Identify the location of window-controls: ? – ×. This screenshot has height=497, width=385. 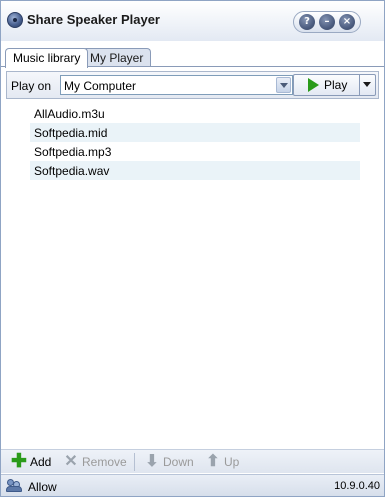
(327, 22).